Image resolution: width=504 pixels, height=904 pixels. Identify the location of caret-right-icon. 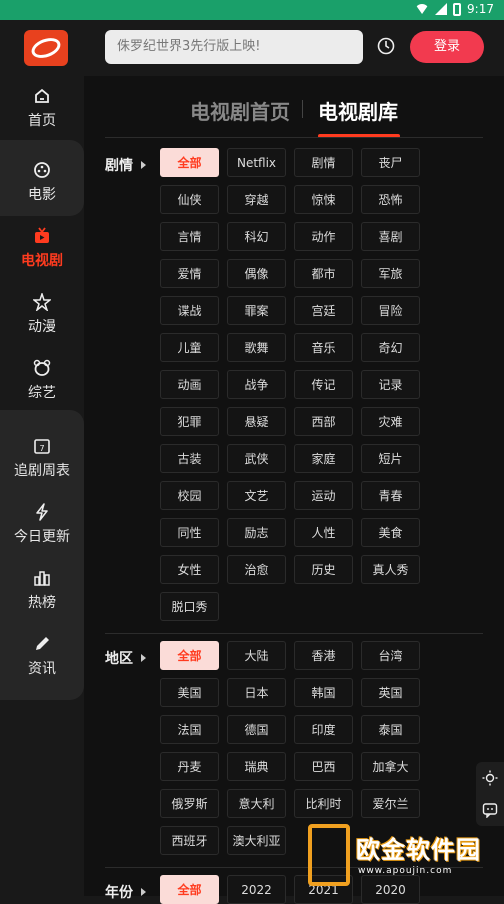
(143, 658).